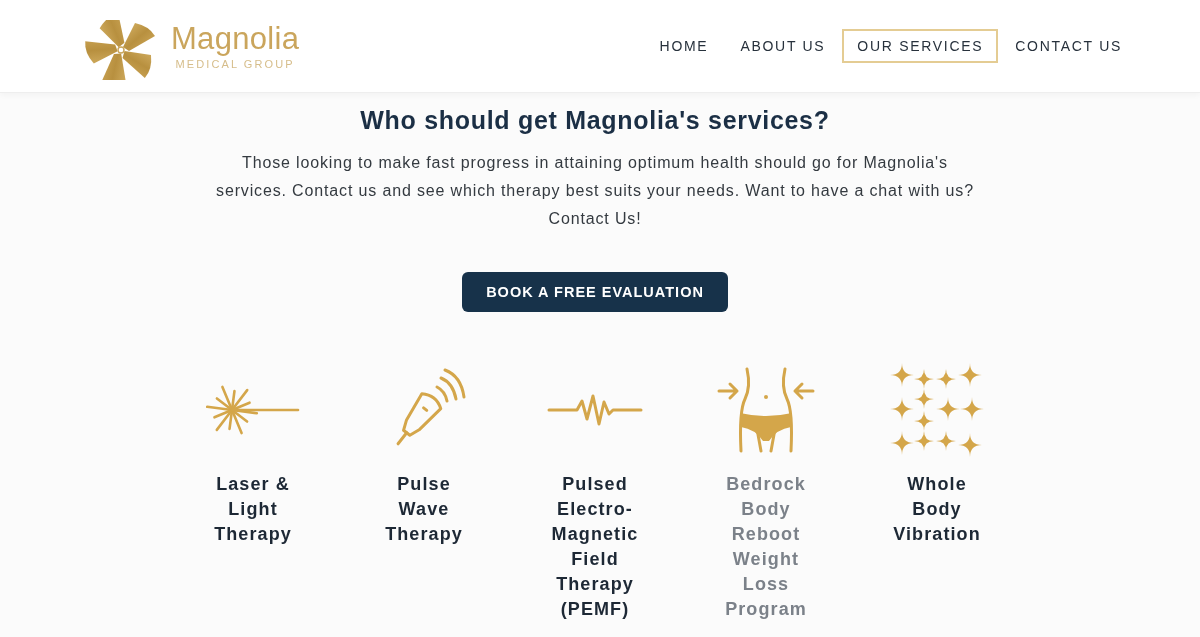  What do you see at coordinates (235, 39) in the screenshot?
I see `brand-name: Magnolia` at bounding box center [235, 39].